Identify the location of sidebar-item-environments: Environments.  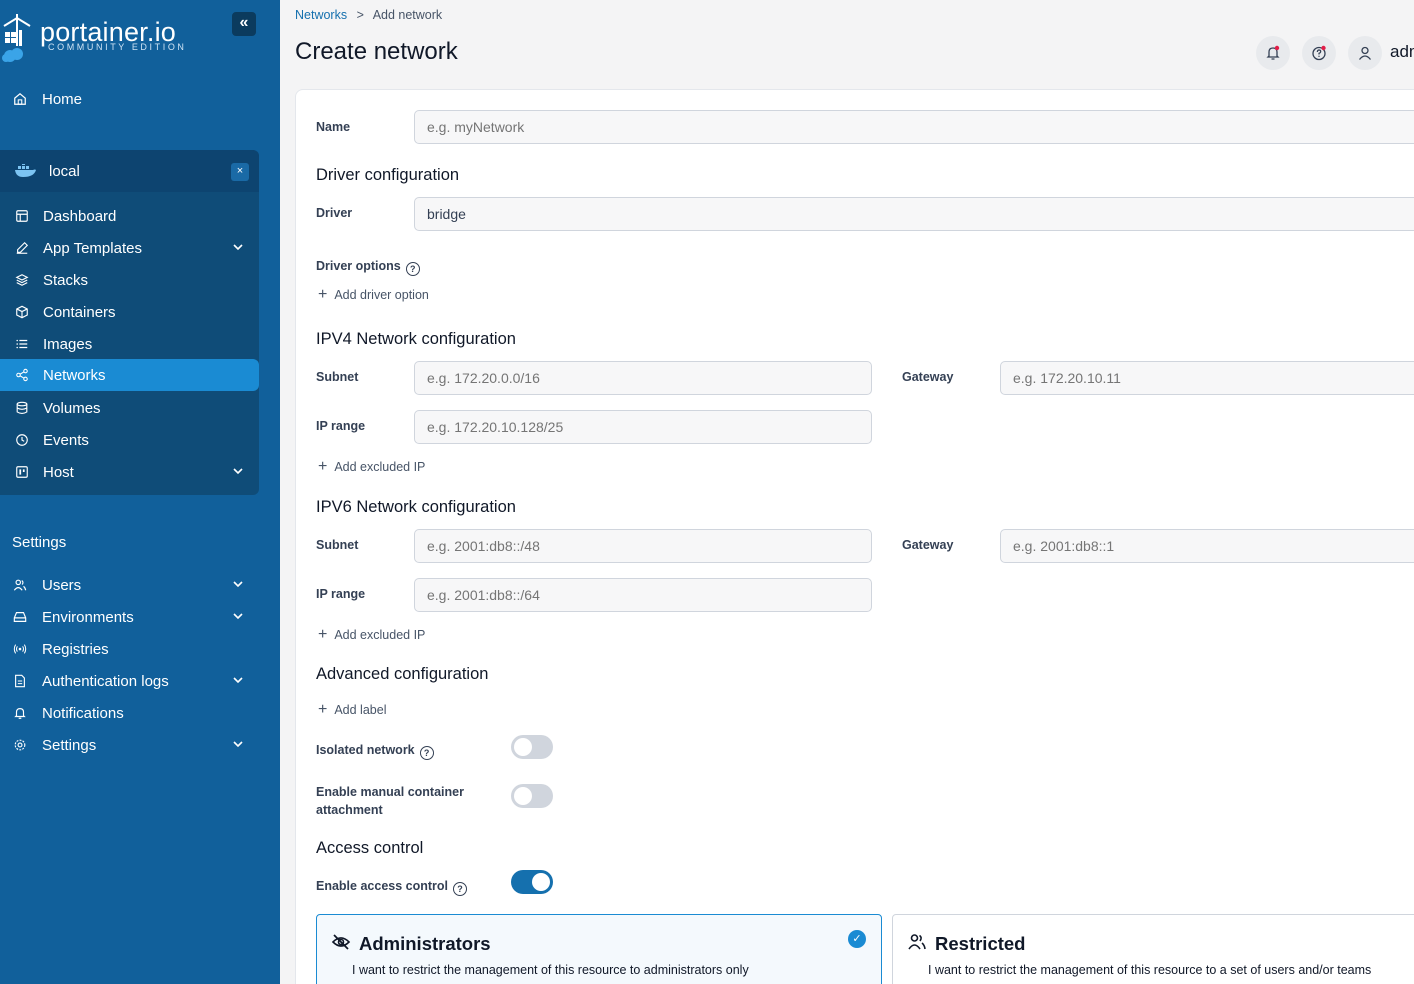
(129, 617).